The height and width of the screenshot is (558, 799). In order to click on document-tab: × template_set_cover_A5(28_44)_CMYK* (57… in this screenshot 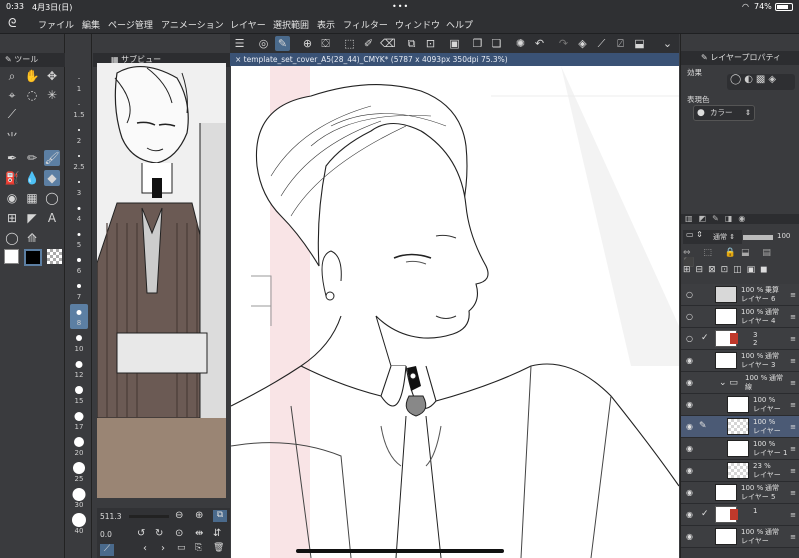, I will do `click(454, 59)`.